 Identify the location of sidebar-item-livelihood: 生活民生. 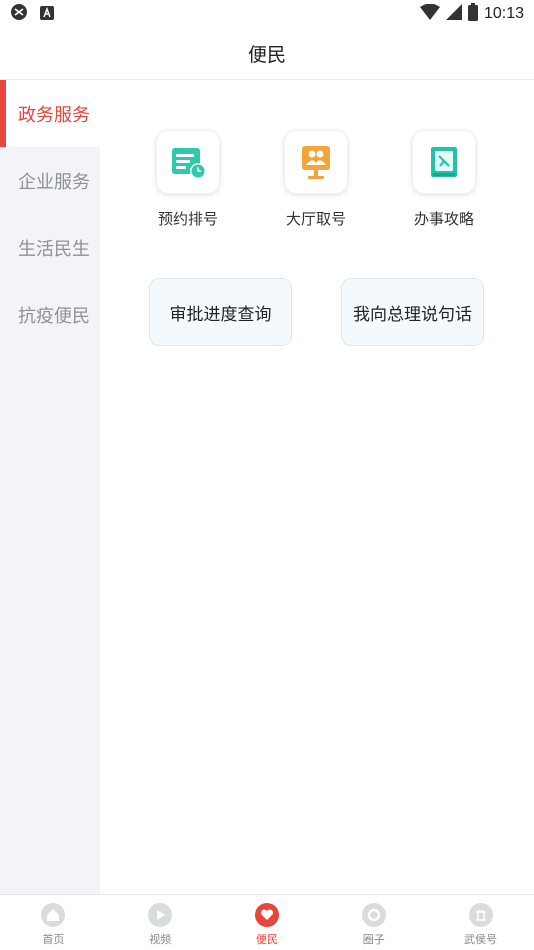
(50, 247).